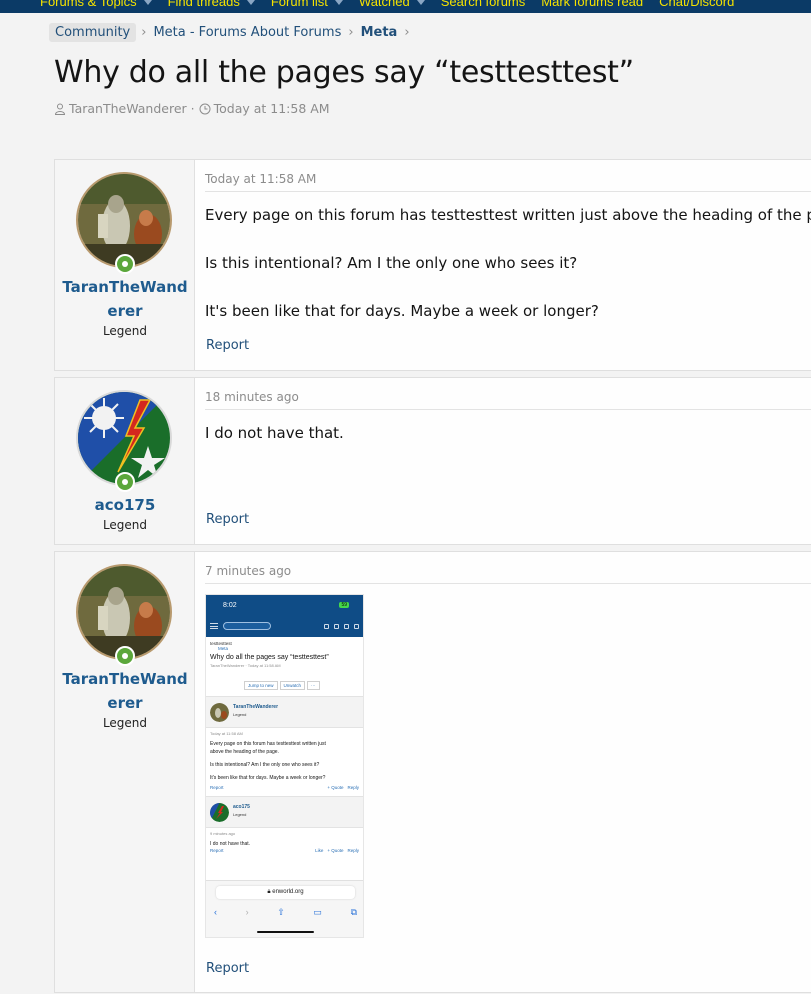 Image resolution: width=811 pixels, height=994 pixels. Describe the element at coordinates (260, 179) in the screenshot. I see `post-date: Today at 11:58 AM` at that location.